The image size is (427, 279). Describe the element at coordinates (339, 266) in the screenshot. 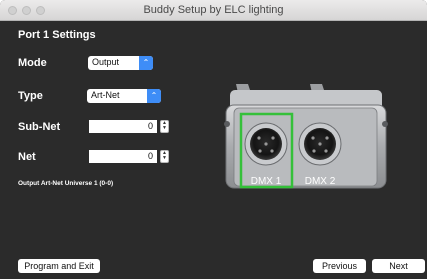

I see `previous-button: Previous` at that location.